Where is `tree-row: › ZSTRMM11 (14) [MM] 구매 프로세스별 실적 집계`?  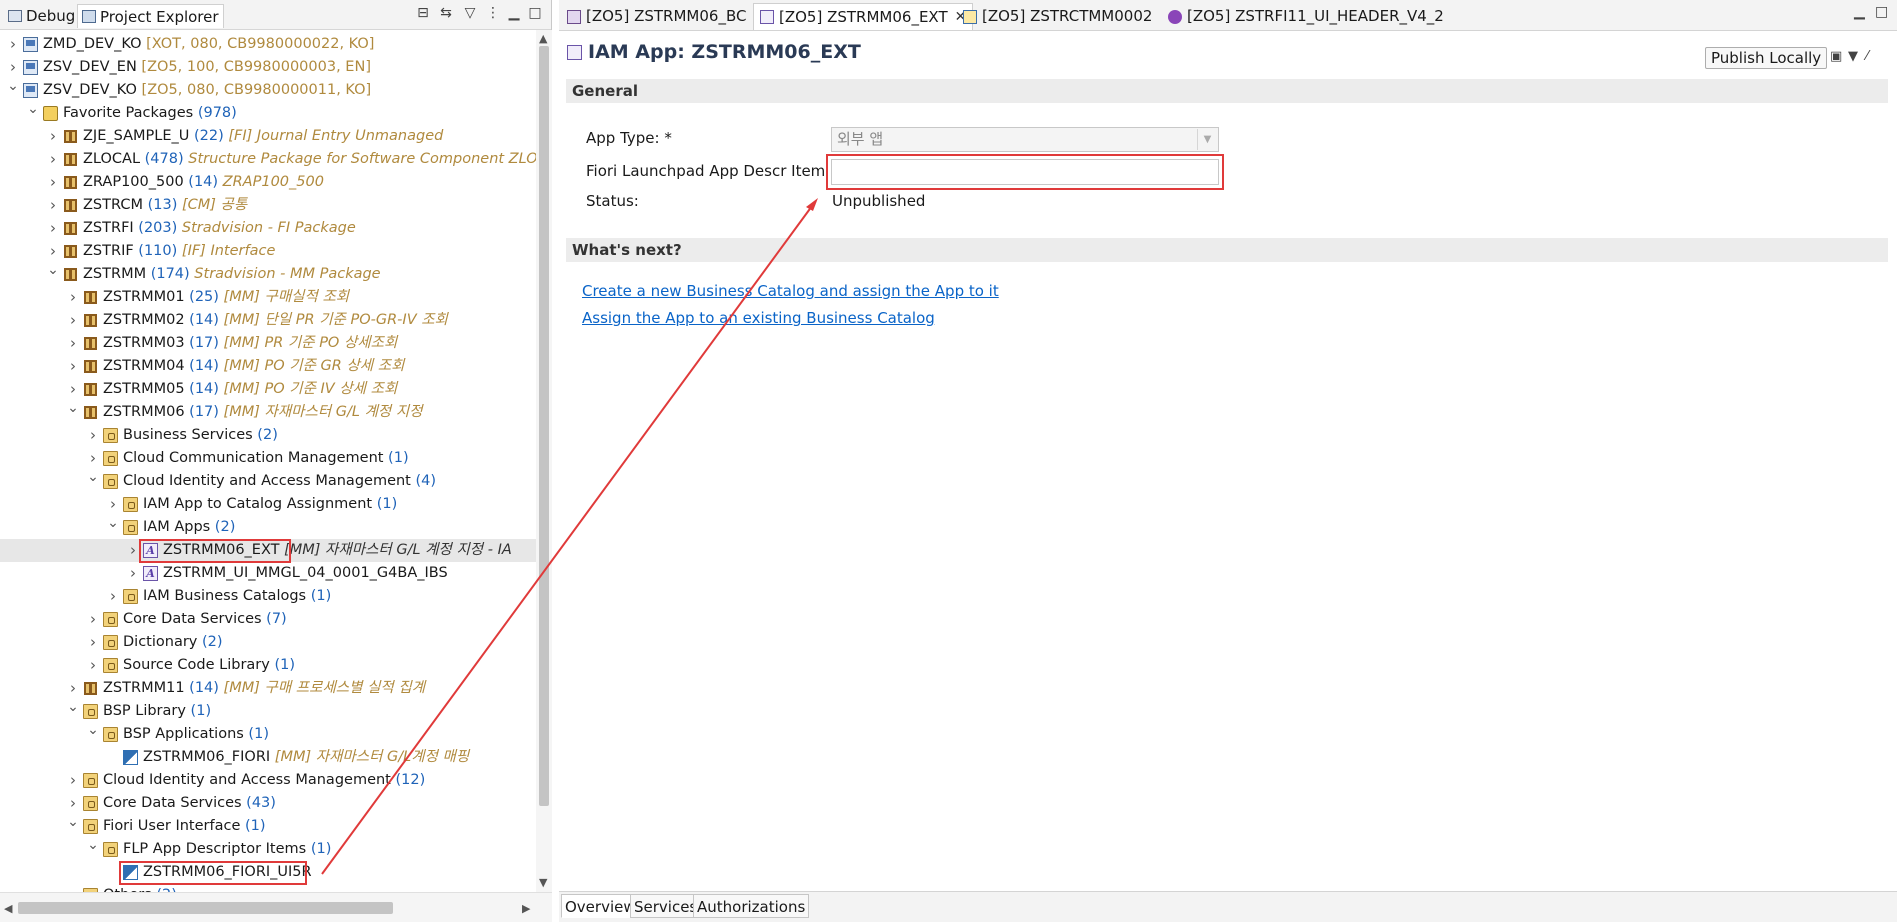
tree-row: › ZSTRMM11 (14) [MM] 구매 프로세스별 실적 집계 is located at coordinates (268, 688).